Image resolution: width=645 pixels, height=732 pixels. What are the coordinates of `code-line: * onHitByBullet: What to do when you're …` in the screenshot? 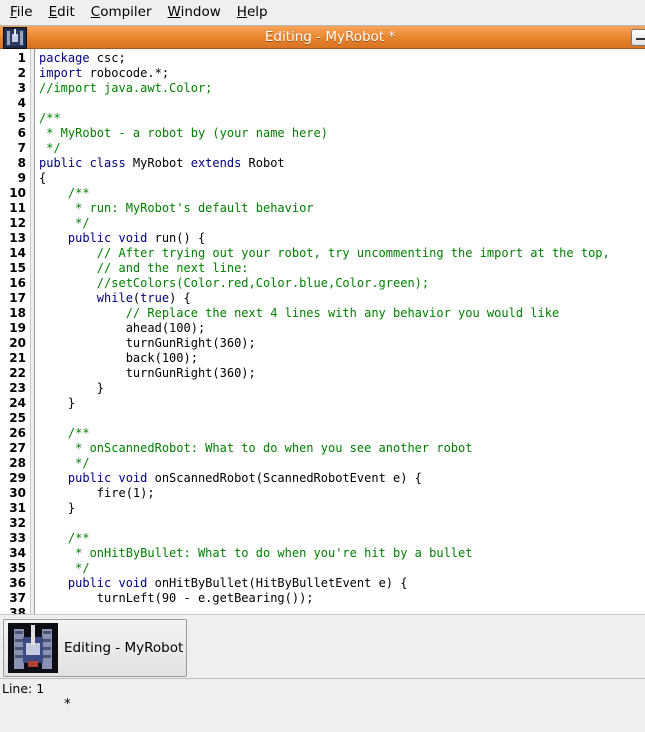 It's located at (255, 553).